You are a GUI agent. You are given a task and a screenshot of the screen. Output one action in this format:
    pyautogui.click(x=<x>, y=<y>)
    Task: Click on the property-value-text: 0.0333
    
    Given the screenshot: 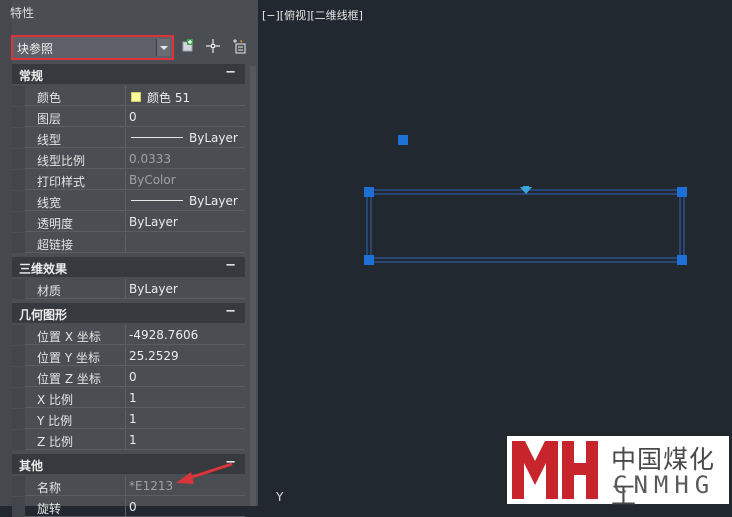 What is the action you would take?
    pyautogui.click(x=150, y=159)
    